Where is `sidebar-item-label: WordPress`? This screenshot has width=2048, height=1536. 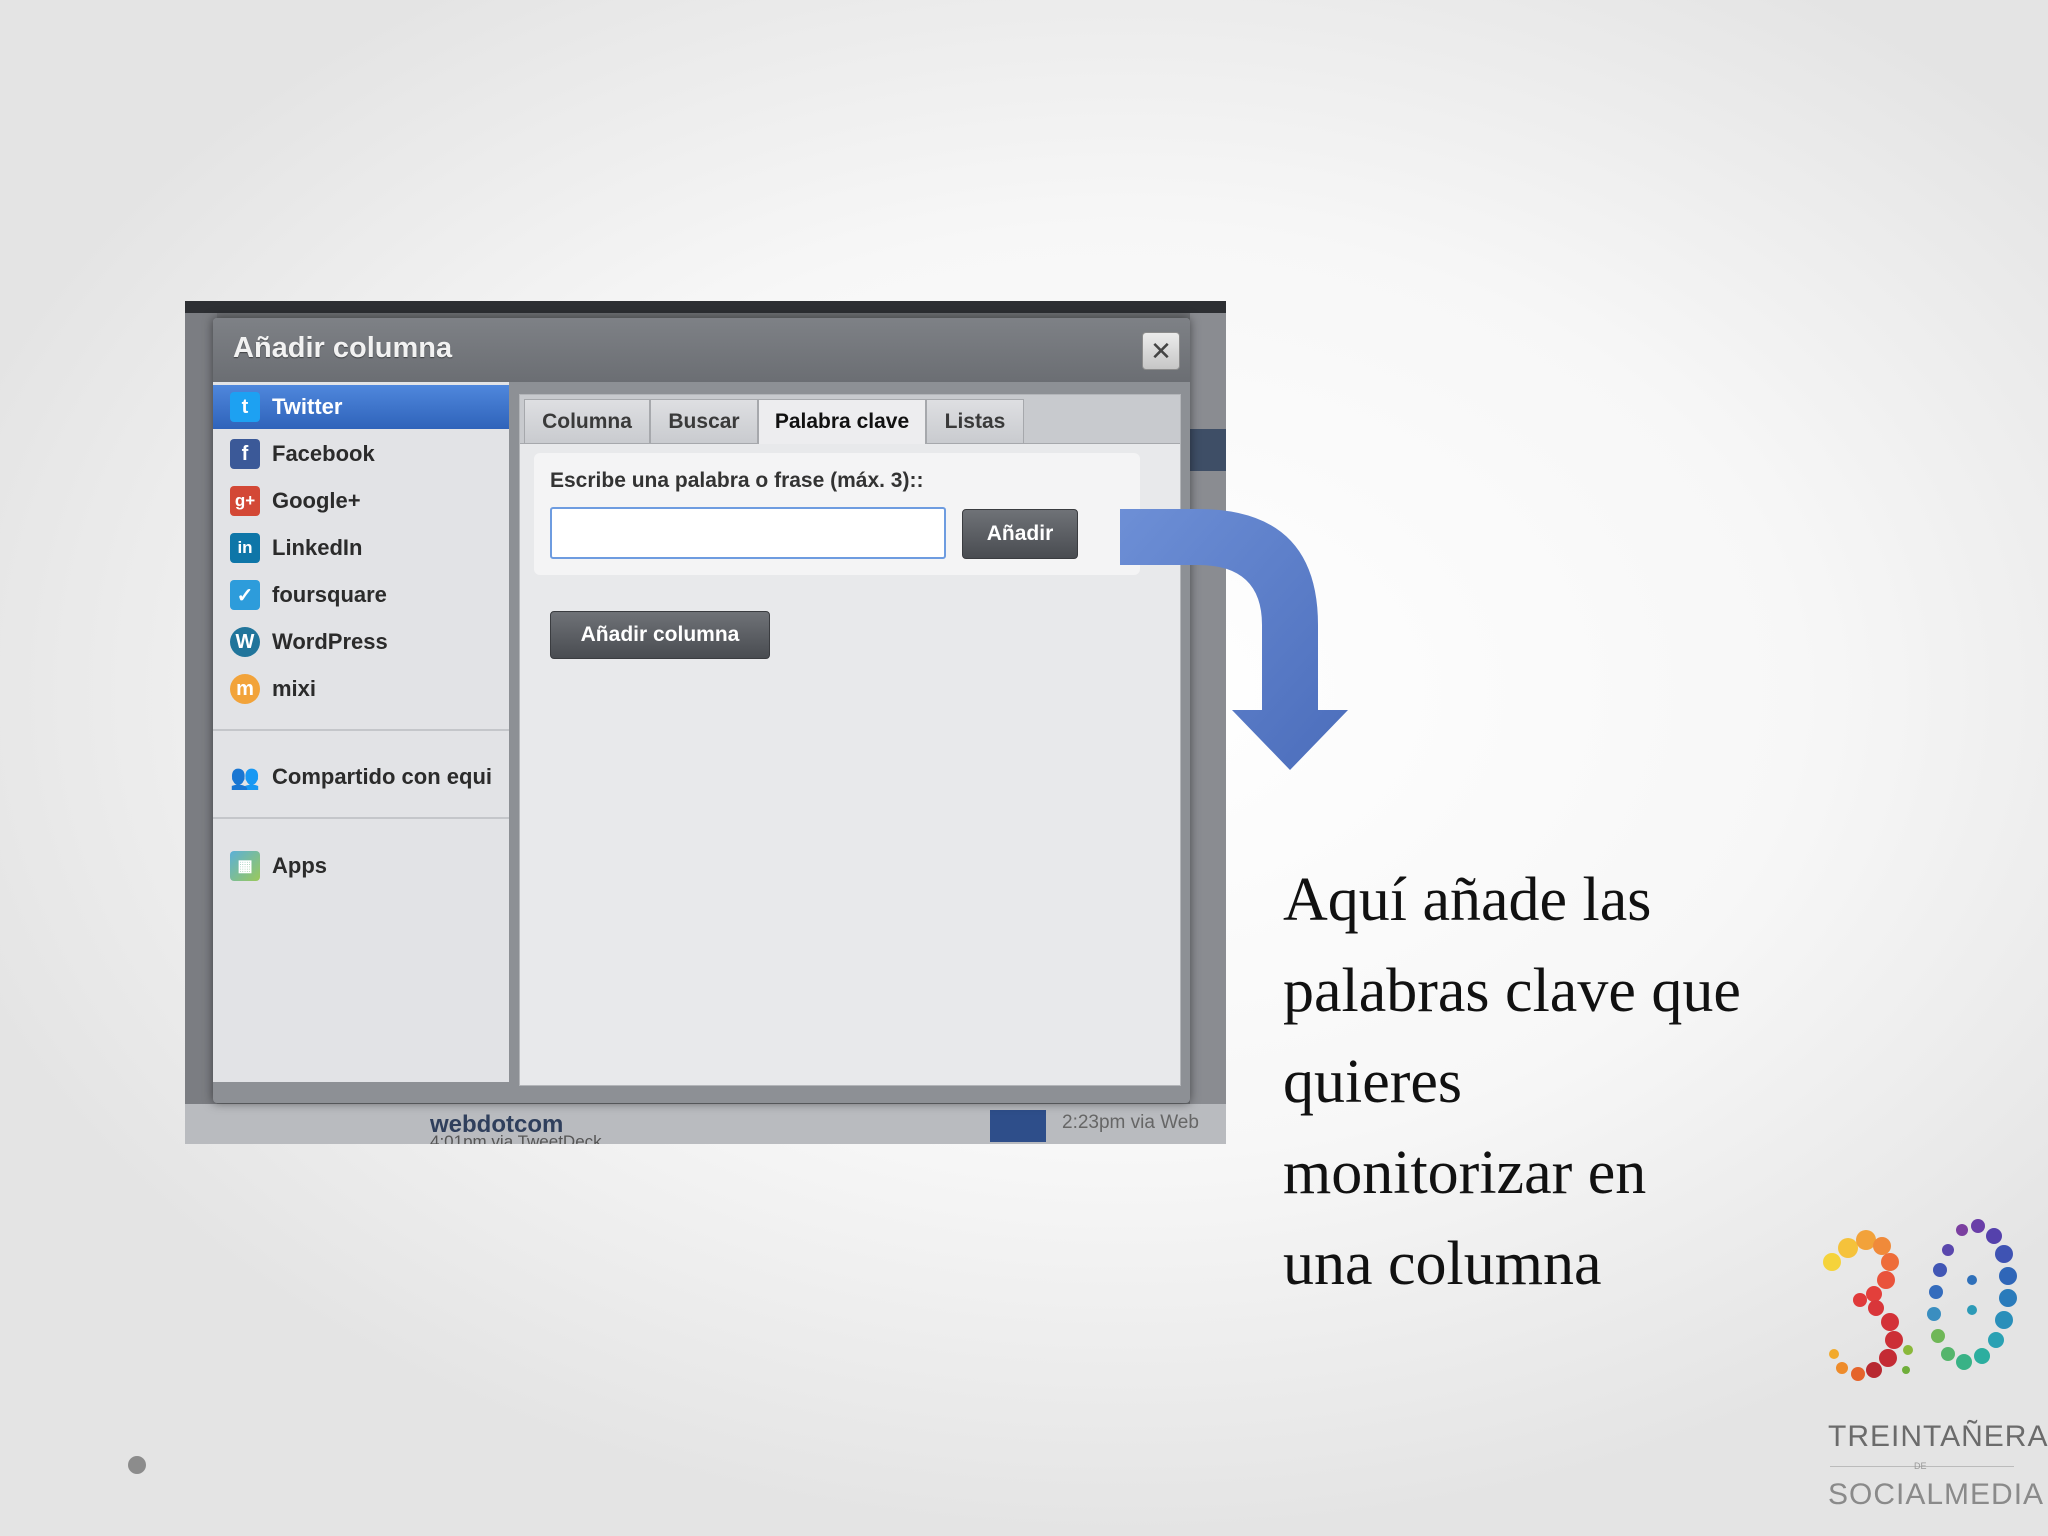
sidebar-item-label: WordPress is located at coordinates (330, 641).